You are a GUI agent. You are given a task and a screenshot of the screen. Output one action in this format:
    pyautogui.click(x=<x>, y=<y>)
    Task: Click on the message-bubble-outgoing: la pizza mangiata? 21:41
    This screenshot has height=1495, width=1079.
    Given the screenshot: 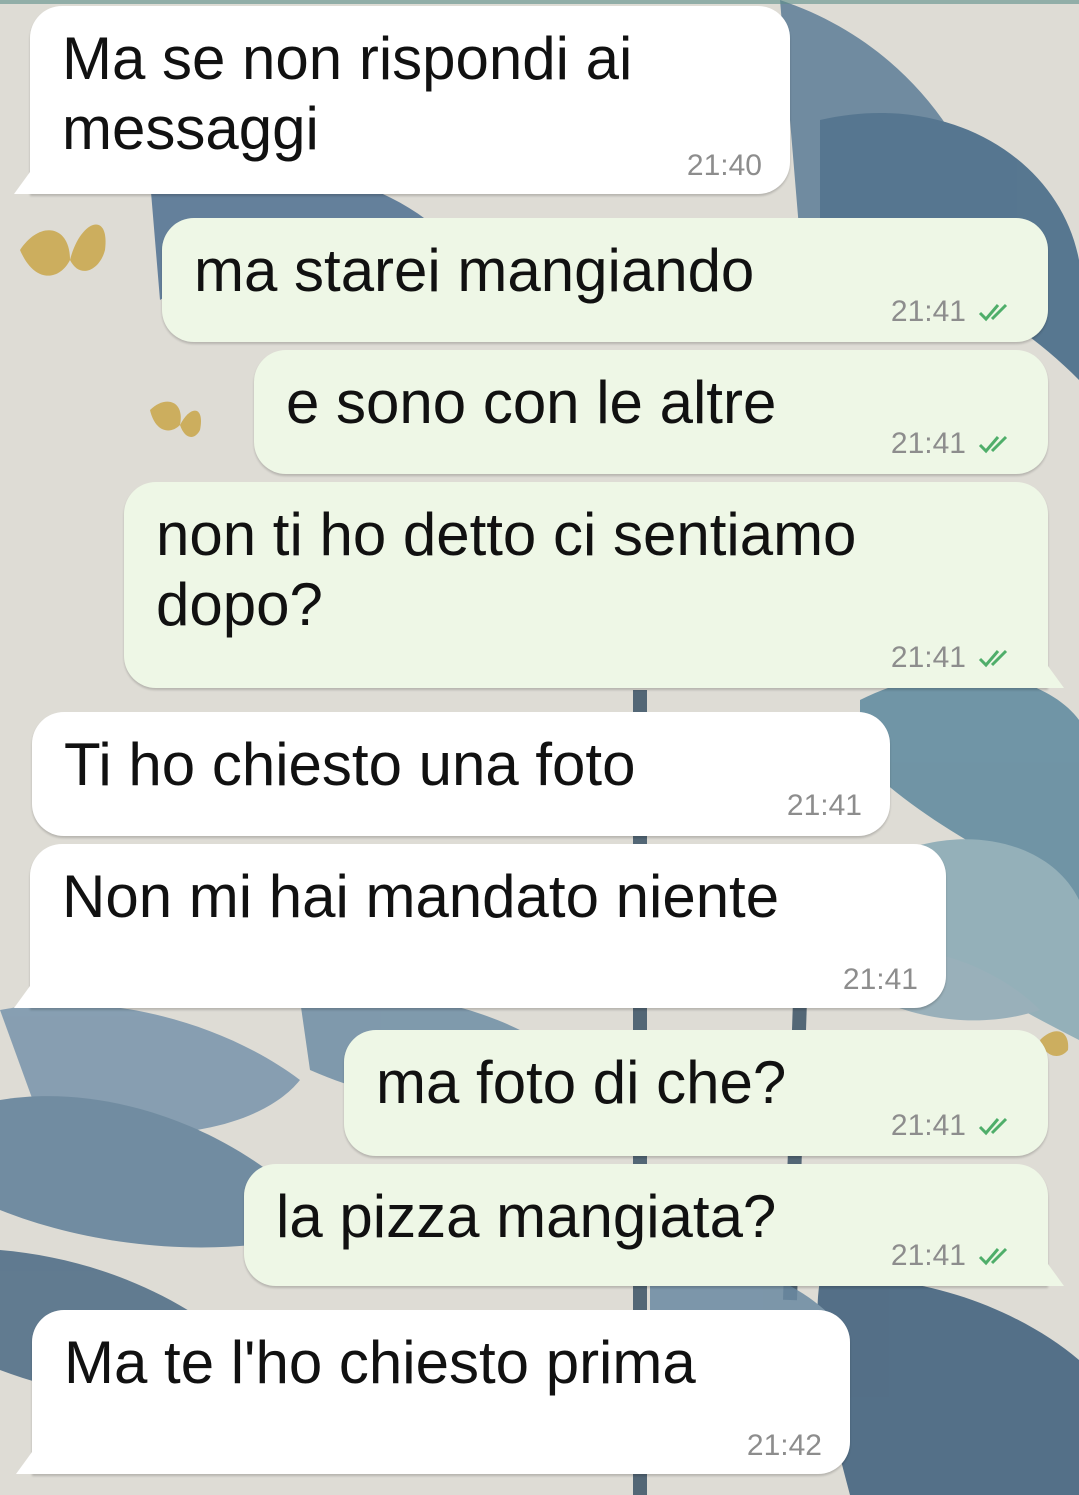 What is the action you would take?
    pyautogui.click(x=654, y=1225)
    